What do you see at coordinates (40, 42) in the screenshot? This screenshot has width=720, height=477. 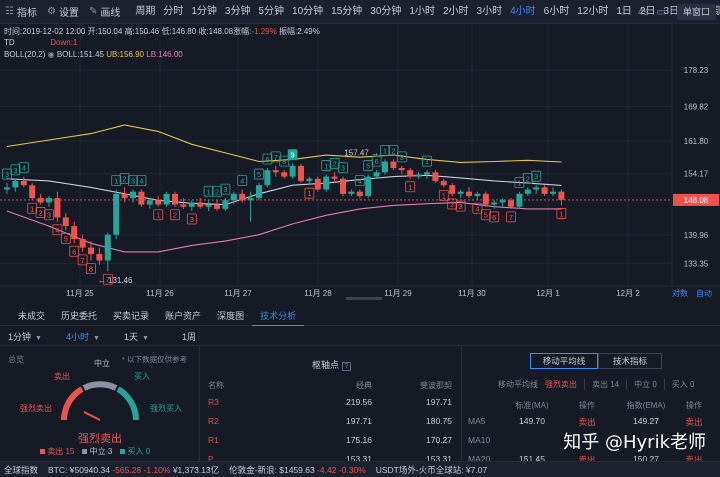 I see `td-info: TD Down:1` at bounding box center [40, 42].